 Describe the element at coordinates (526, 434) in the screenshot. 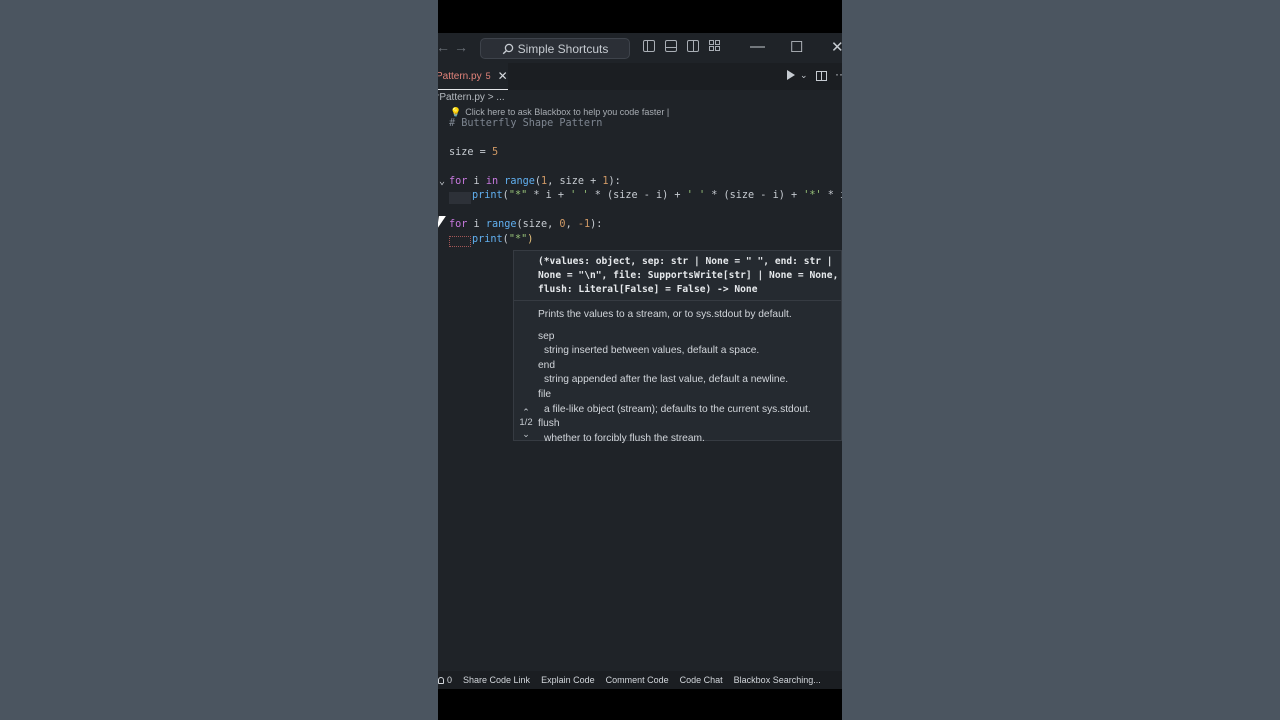

I see `chevron-down-icon: ⌄` at that location.